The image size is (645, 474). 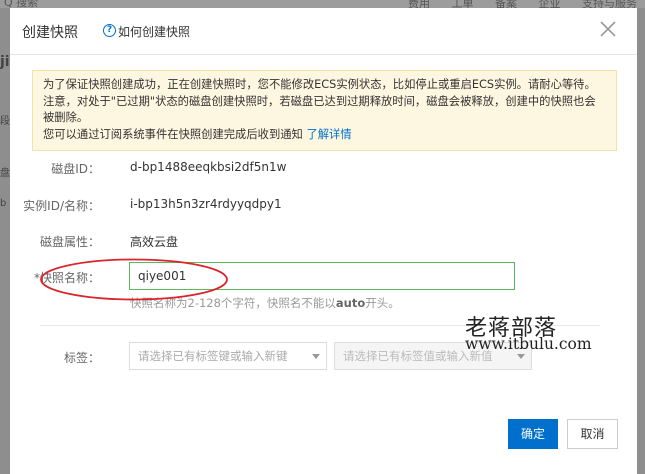 What do you see at coordinates (549, 4) in the screenshot?
I see `background-nav-item: 企业` at bounding box center [549, 4].